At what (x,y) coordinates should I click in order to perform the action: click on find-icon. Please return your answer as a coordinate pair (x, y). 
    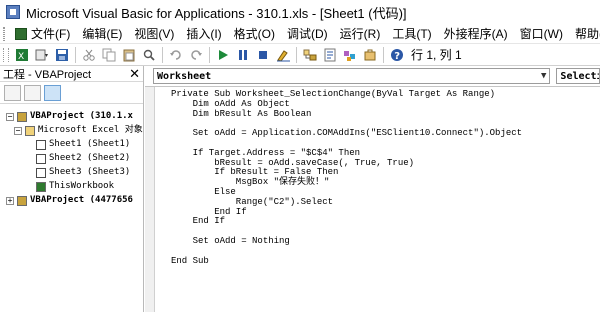
    Looking at the image, I should click on (149, 55).